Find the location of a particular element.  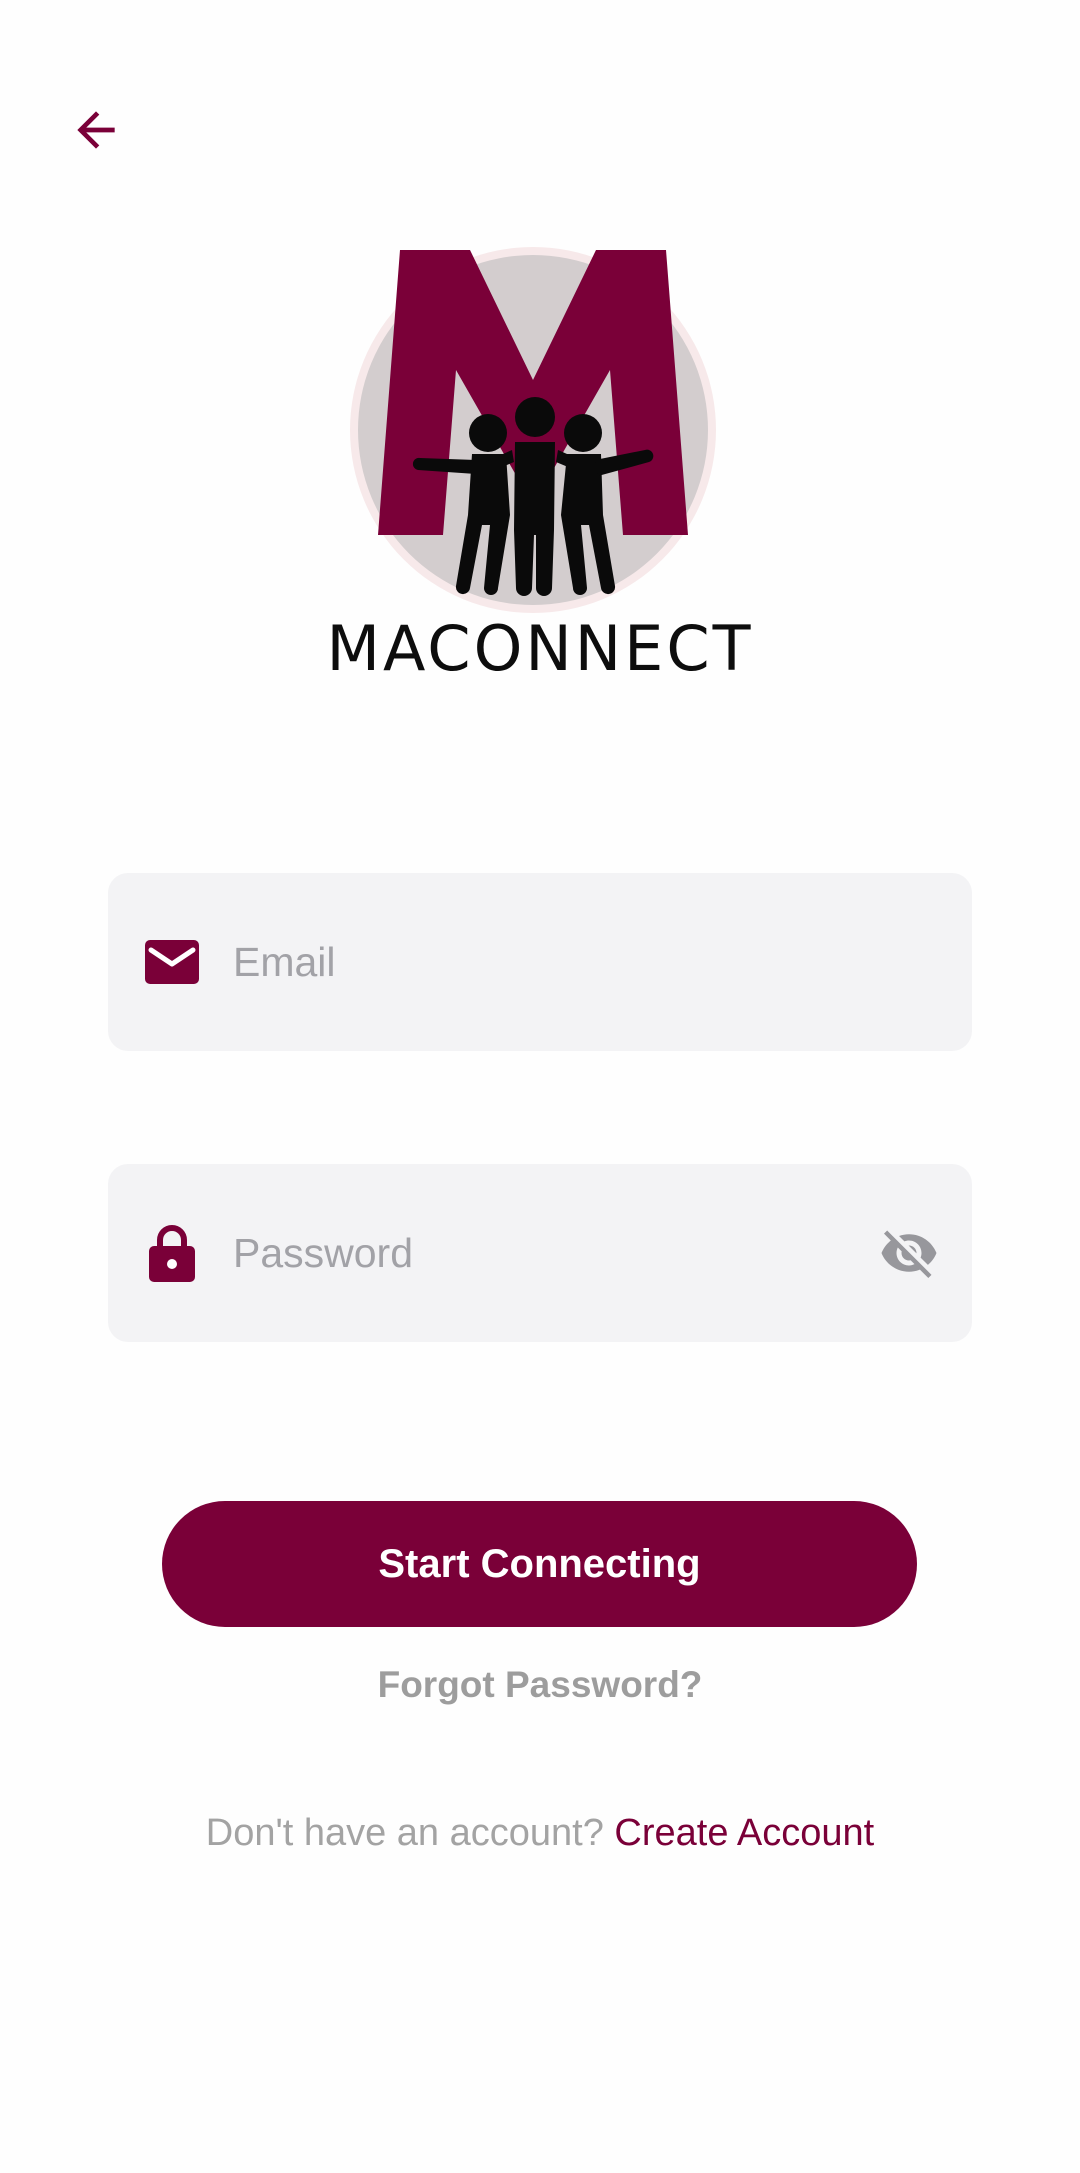

envelope-icon is located at coordinates (172, 962).